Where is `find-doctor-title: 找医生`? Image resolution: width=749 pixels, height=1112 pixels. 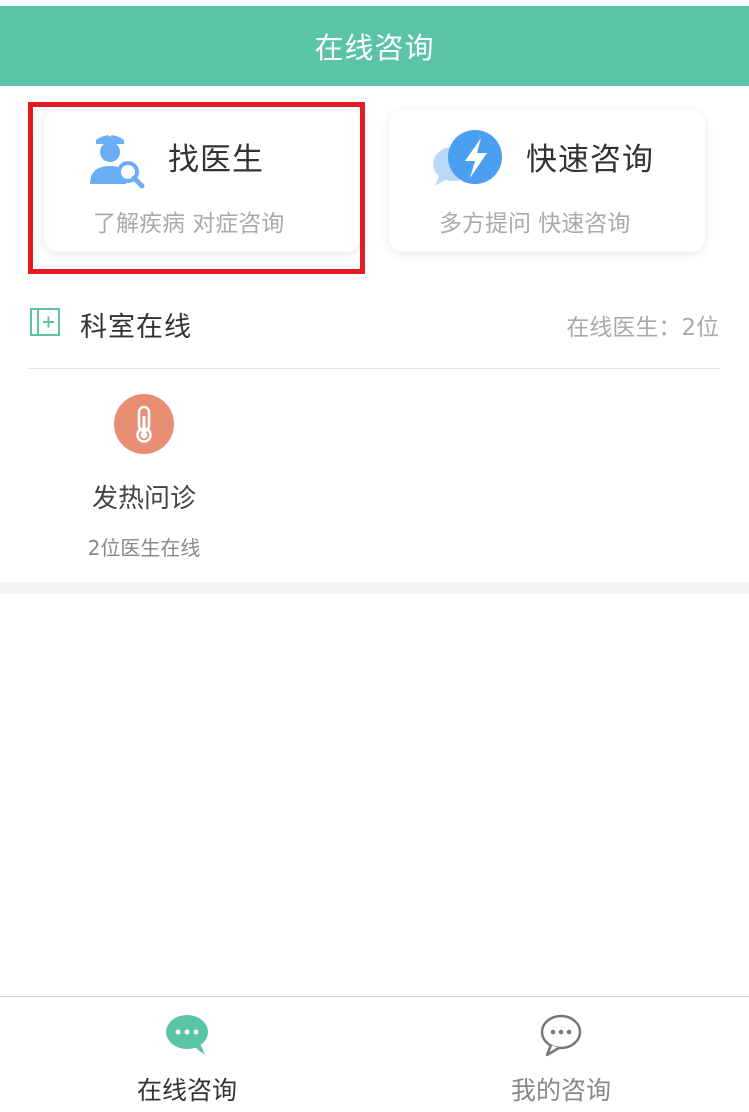 find-doctor-title: 找医生 is located at coordinates (216, 160).